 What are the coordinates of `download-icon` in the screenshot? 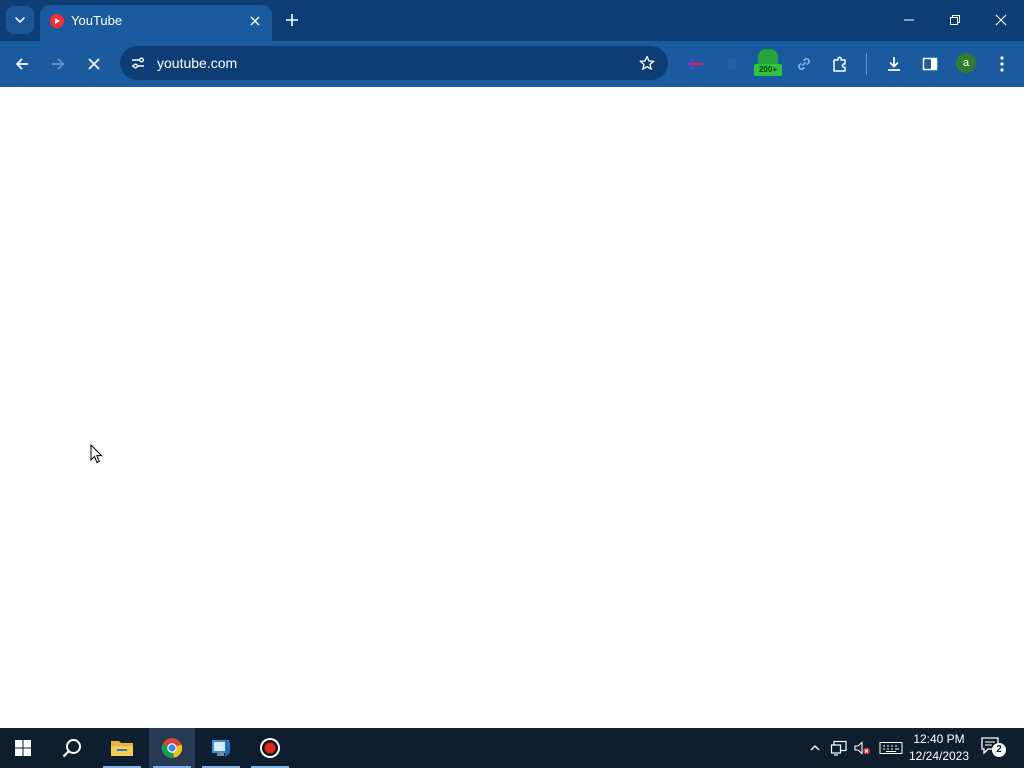 It's located at (894, 64).